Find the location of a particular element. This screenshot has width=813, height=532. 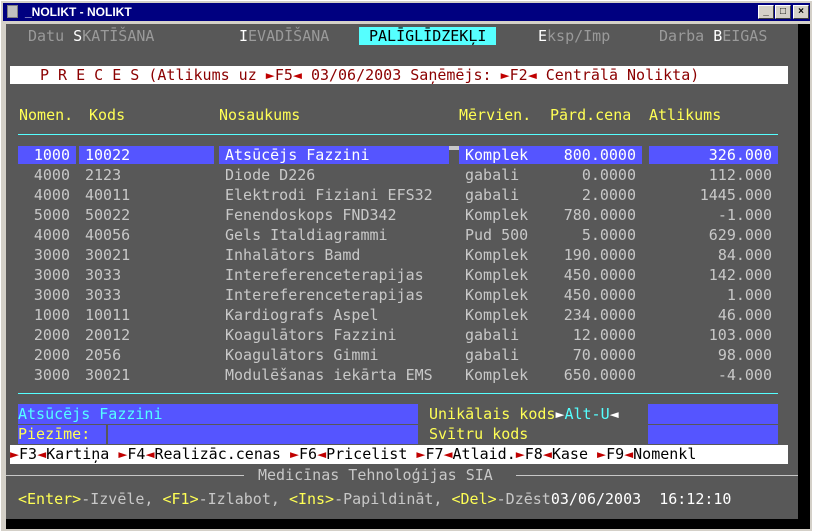

vertical-scrollbar is located at coordinates (804, 271).